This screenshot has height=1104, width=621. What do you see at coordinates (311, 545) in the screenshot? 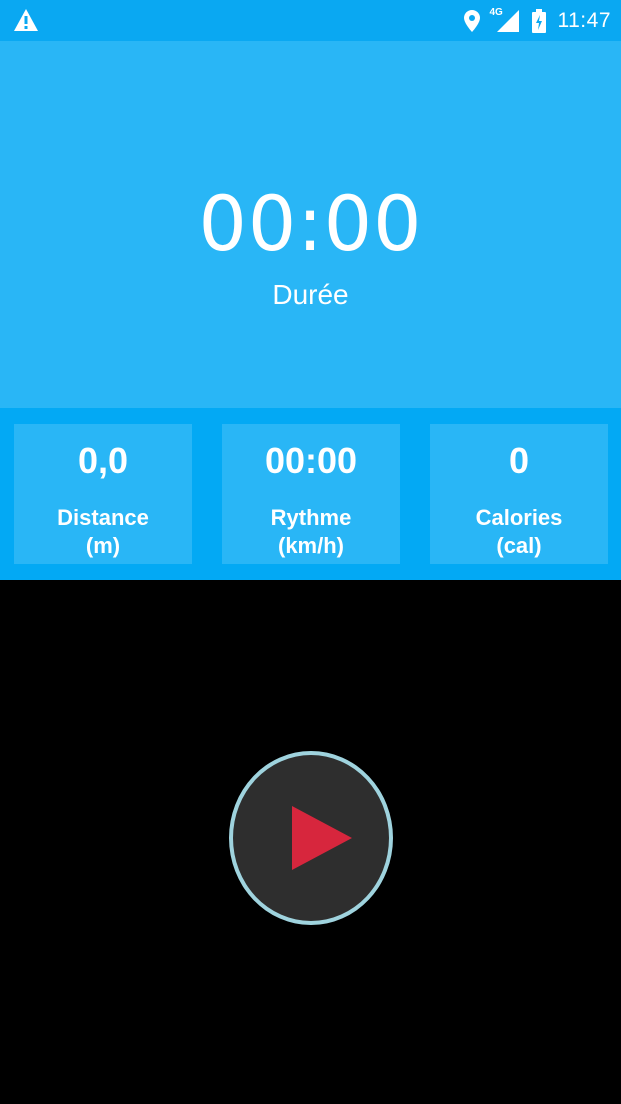
I see `pace-unit: (km/h)` at bounding box center [311, 545].